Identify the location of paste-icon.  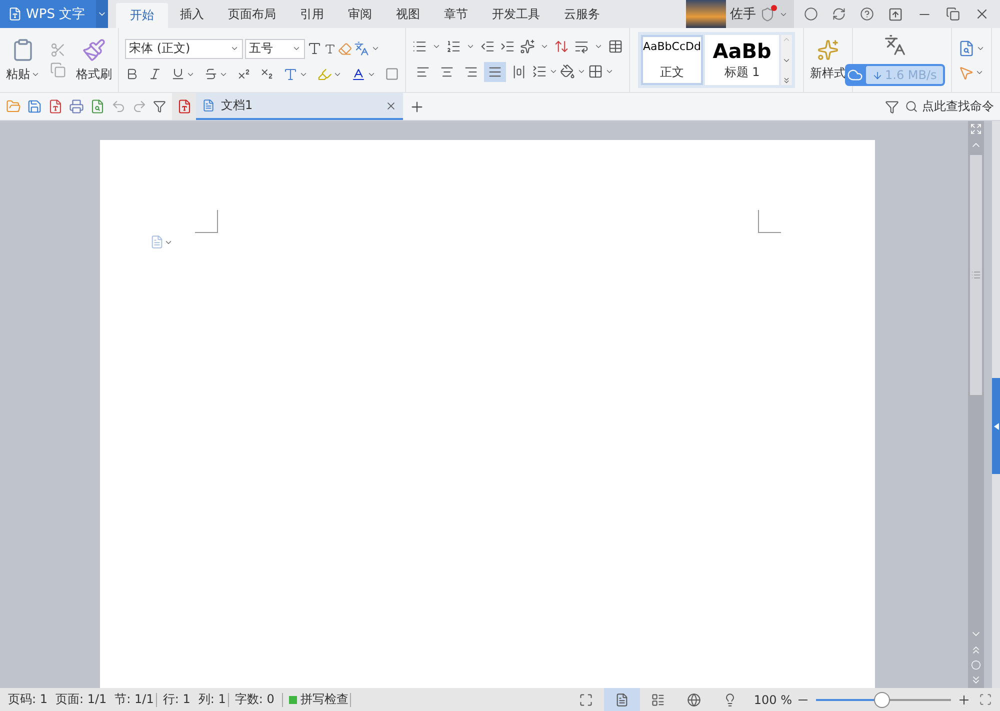
(23, 50).